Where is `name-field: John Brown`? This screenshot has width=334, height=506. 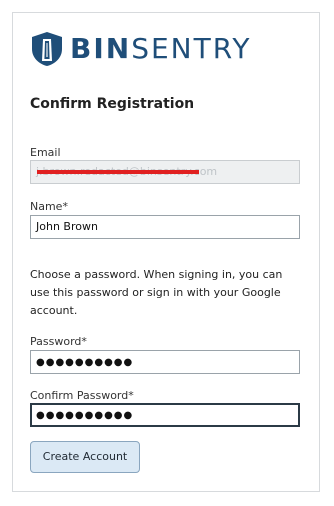
name-field: John Brown is located at coordinates (165, 227).